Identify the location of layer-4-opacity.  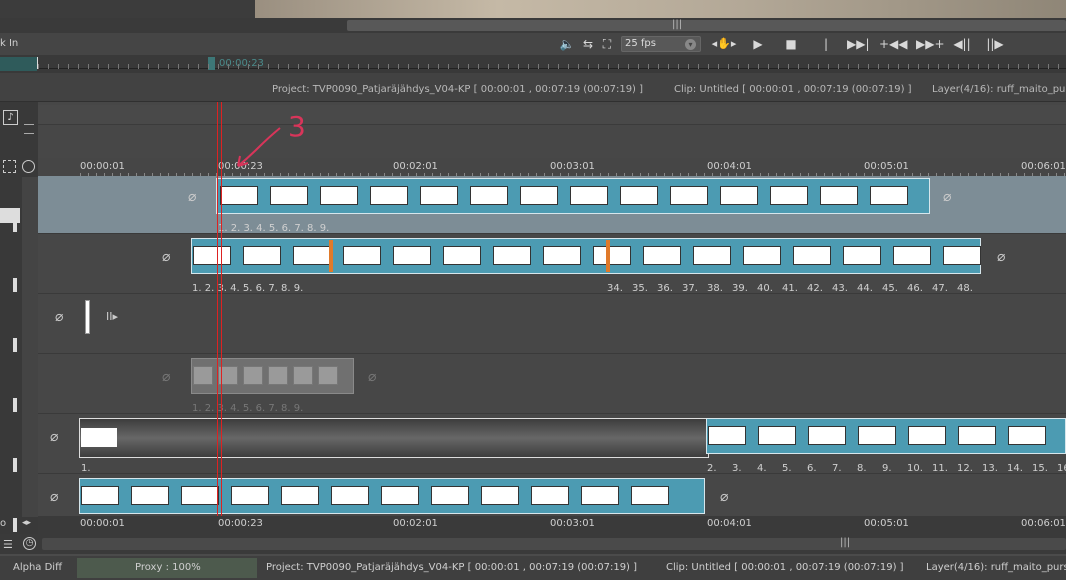
(15, 405).